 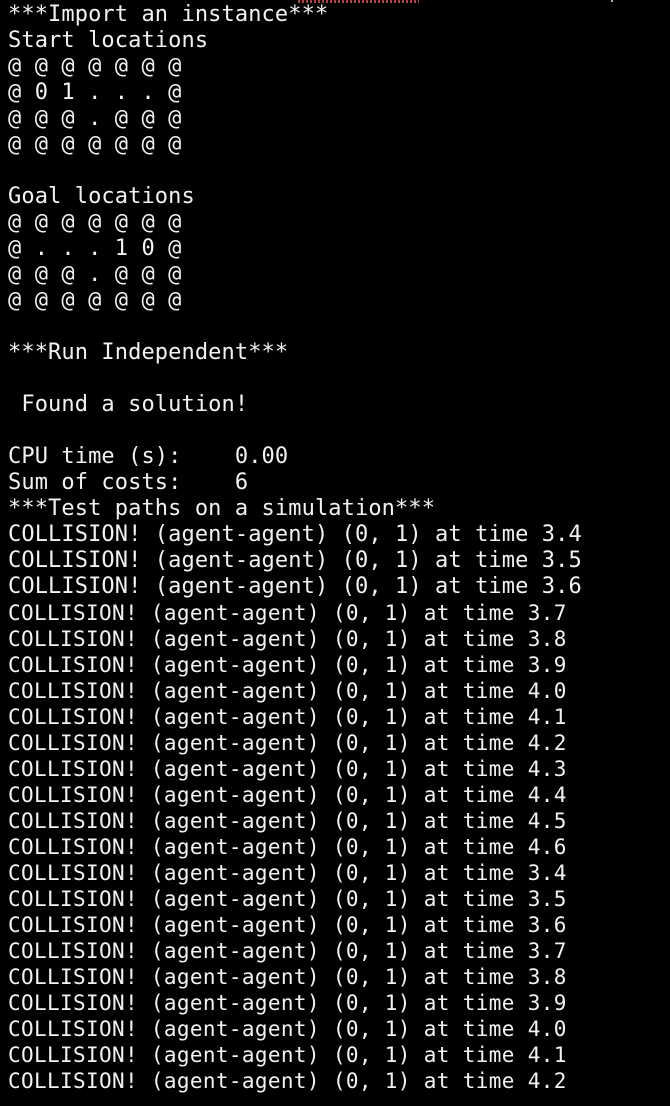 I want to click on terminal-line-goal-grid-row-1: @ @ @ @ @ @ @, so click(x=95, y=222).